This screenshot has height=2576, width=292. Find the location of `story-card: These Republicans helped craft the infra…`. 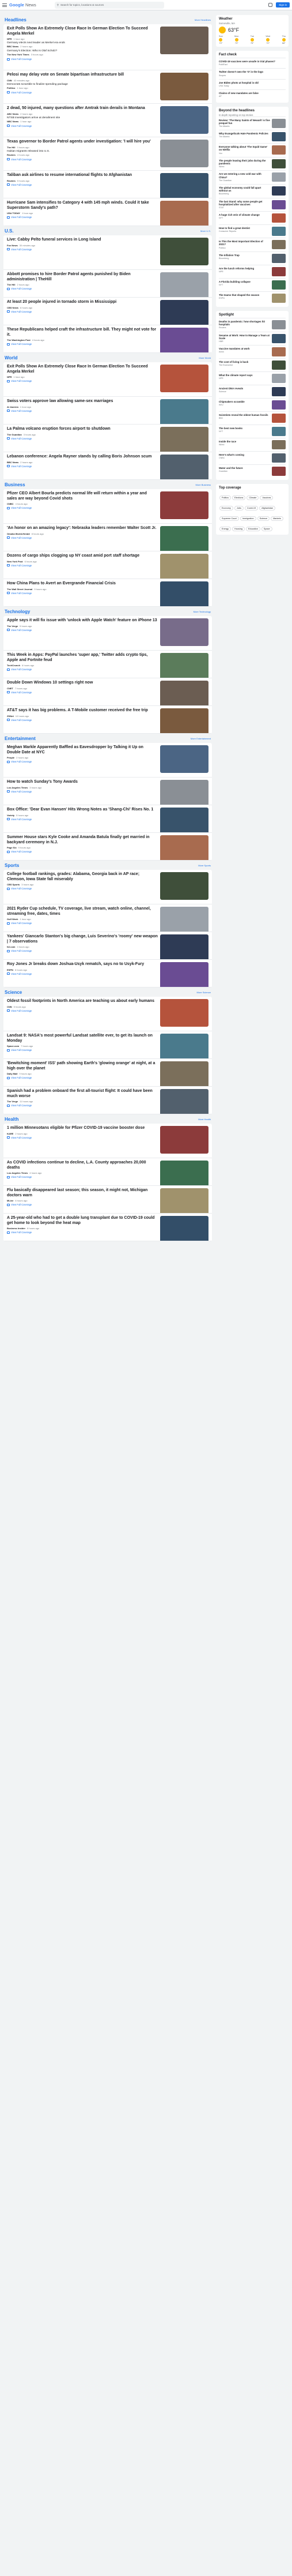

story-card: These Republicans helped craft the infra… is located at coordinates (108, 339).